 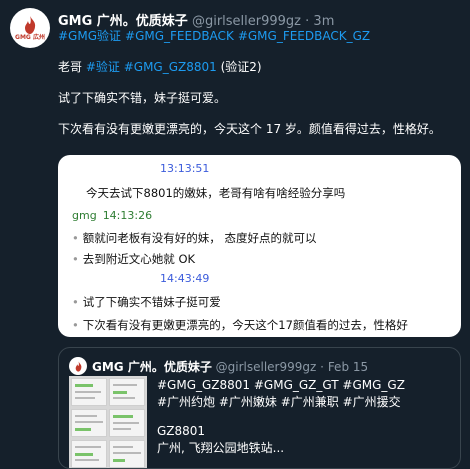 I want to click on quoted-avatar, so click(x=78, y=366).